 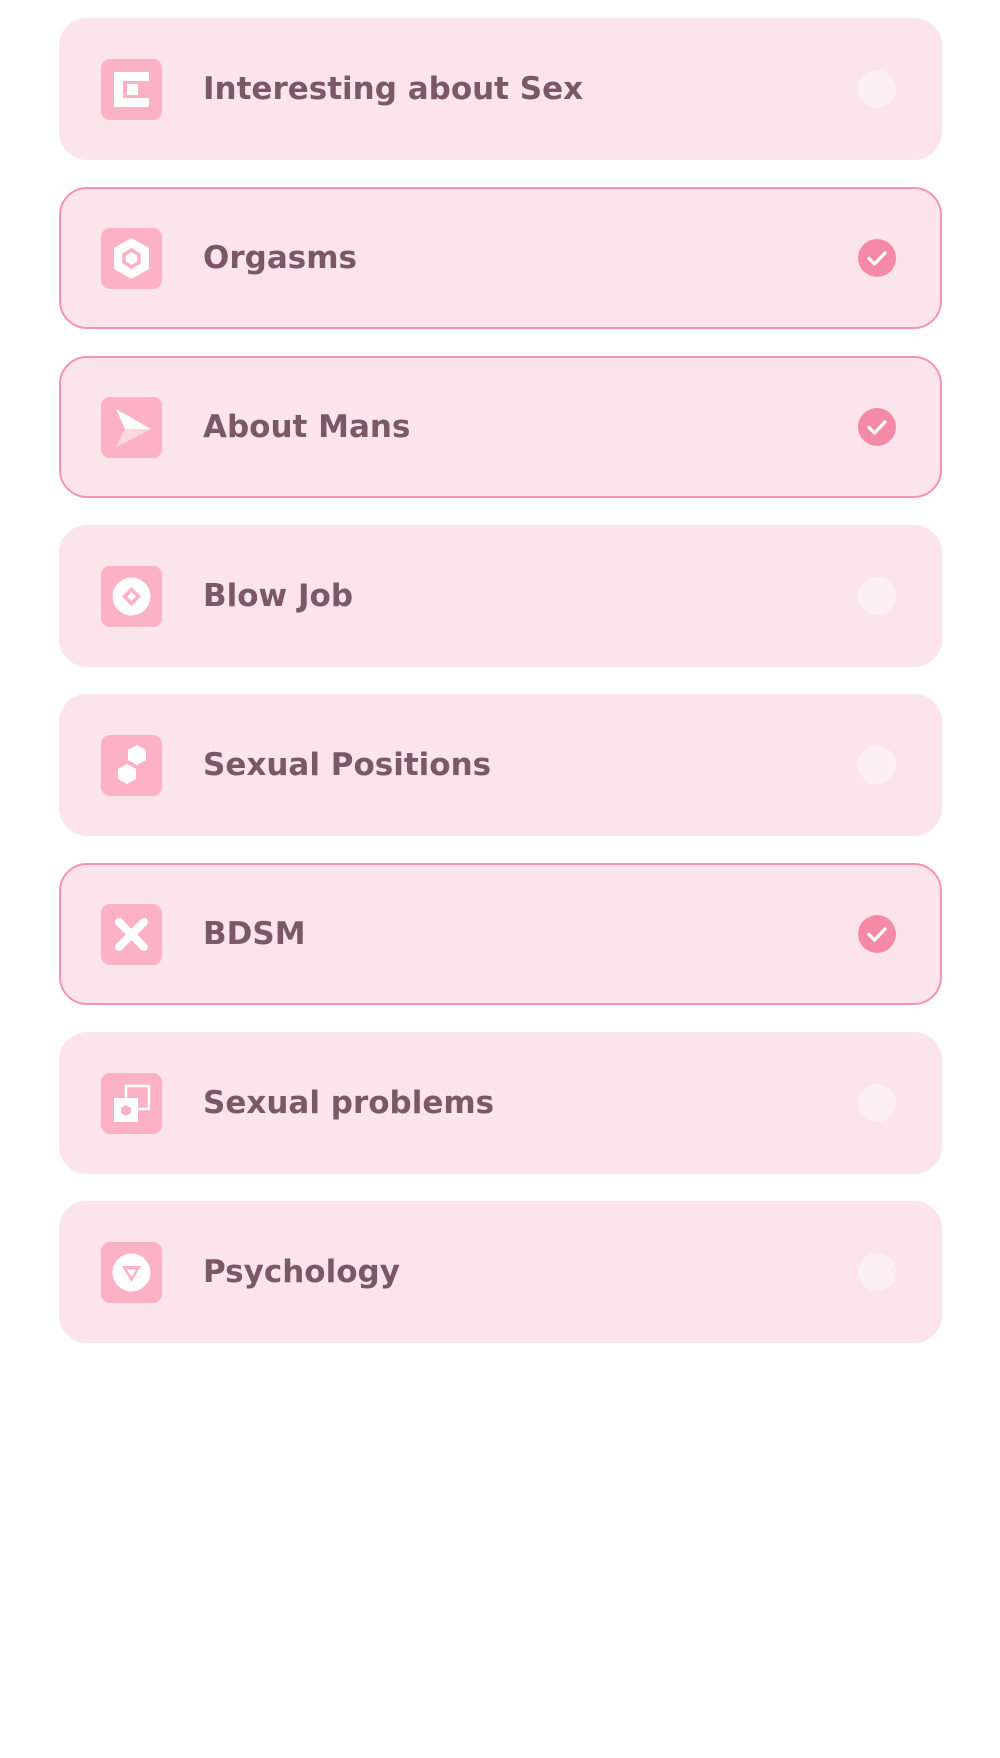 What do you see at coordinates (500, 596) in the screenshot?
I see `topic-item-blow-job: Blow Job` at bounding box center [500, 596].